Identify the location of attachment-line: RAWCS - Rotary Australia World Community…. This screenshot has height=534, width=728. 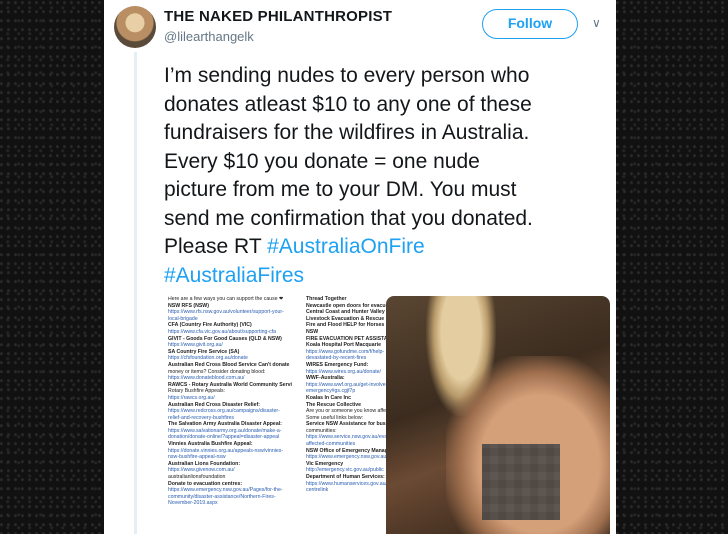
(230, 384).